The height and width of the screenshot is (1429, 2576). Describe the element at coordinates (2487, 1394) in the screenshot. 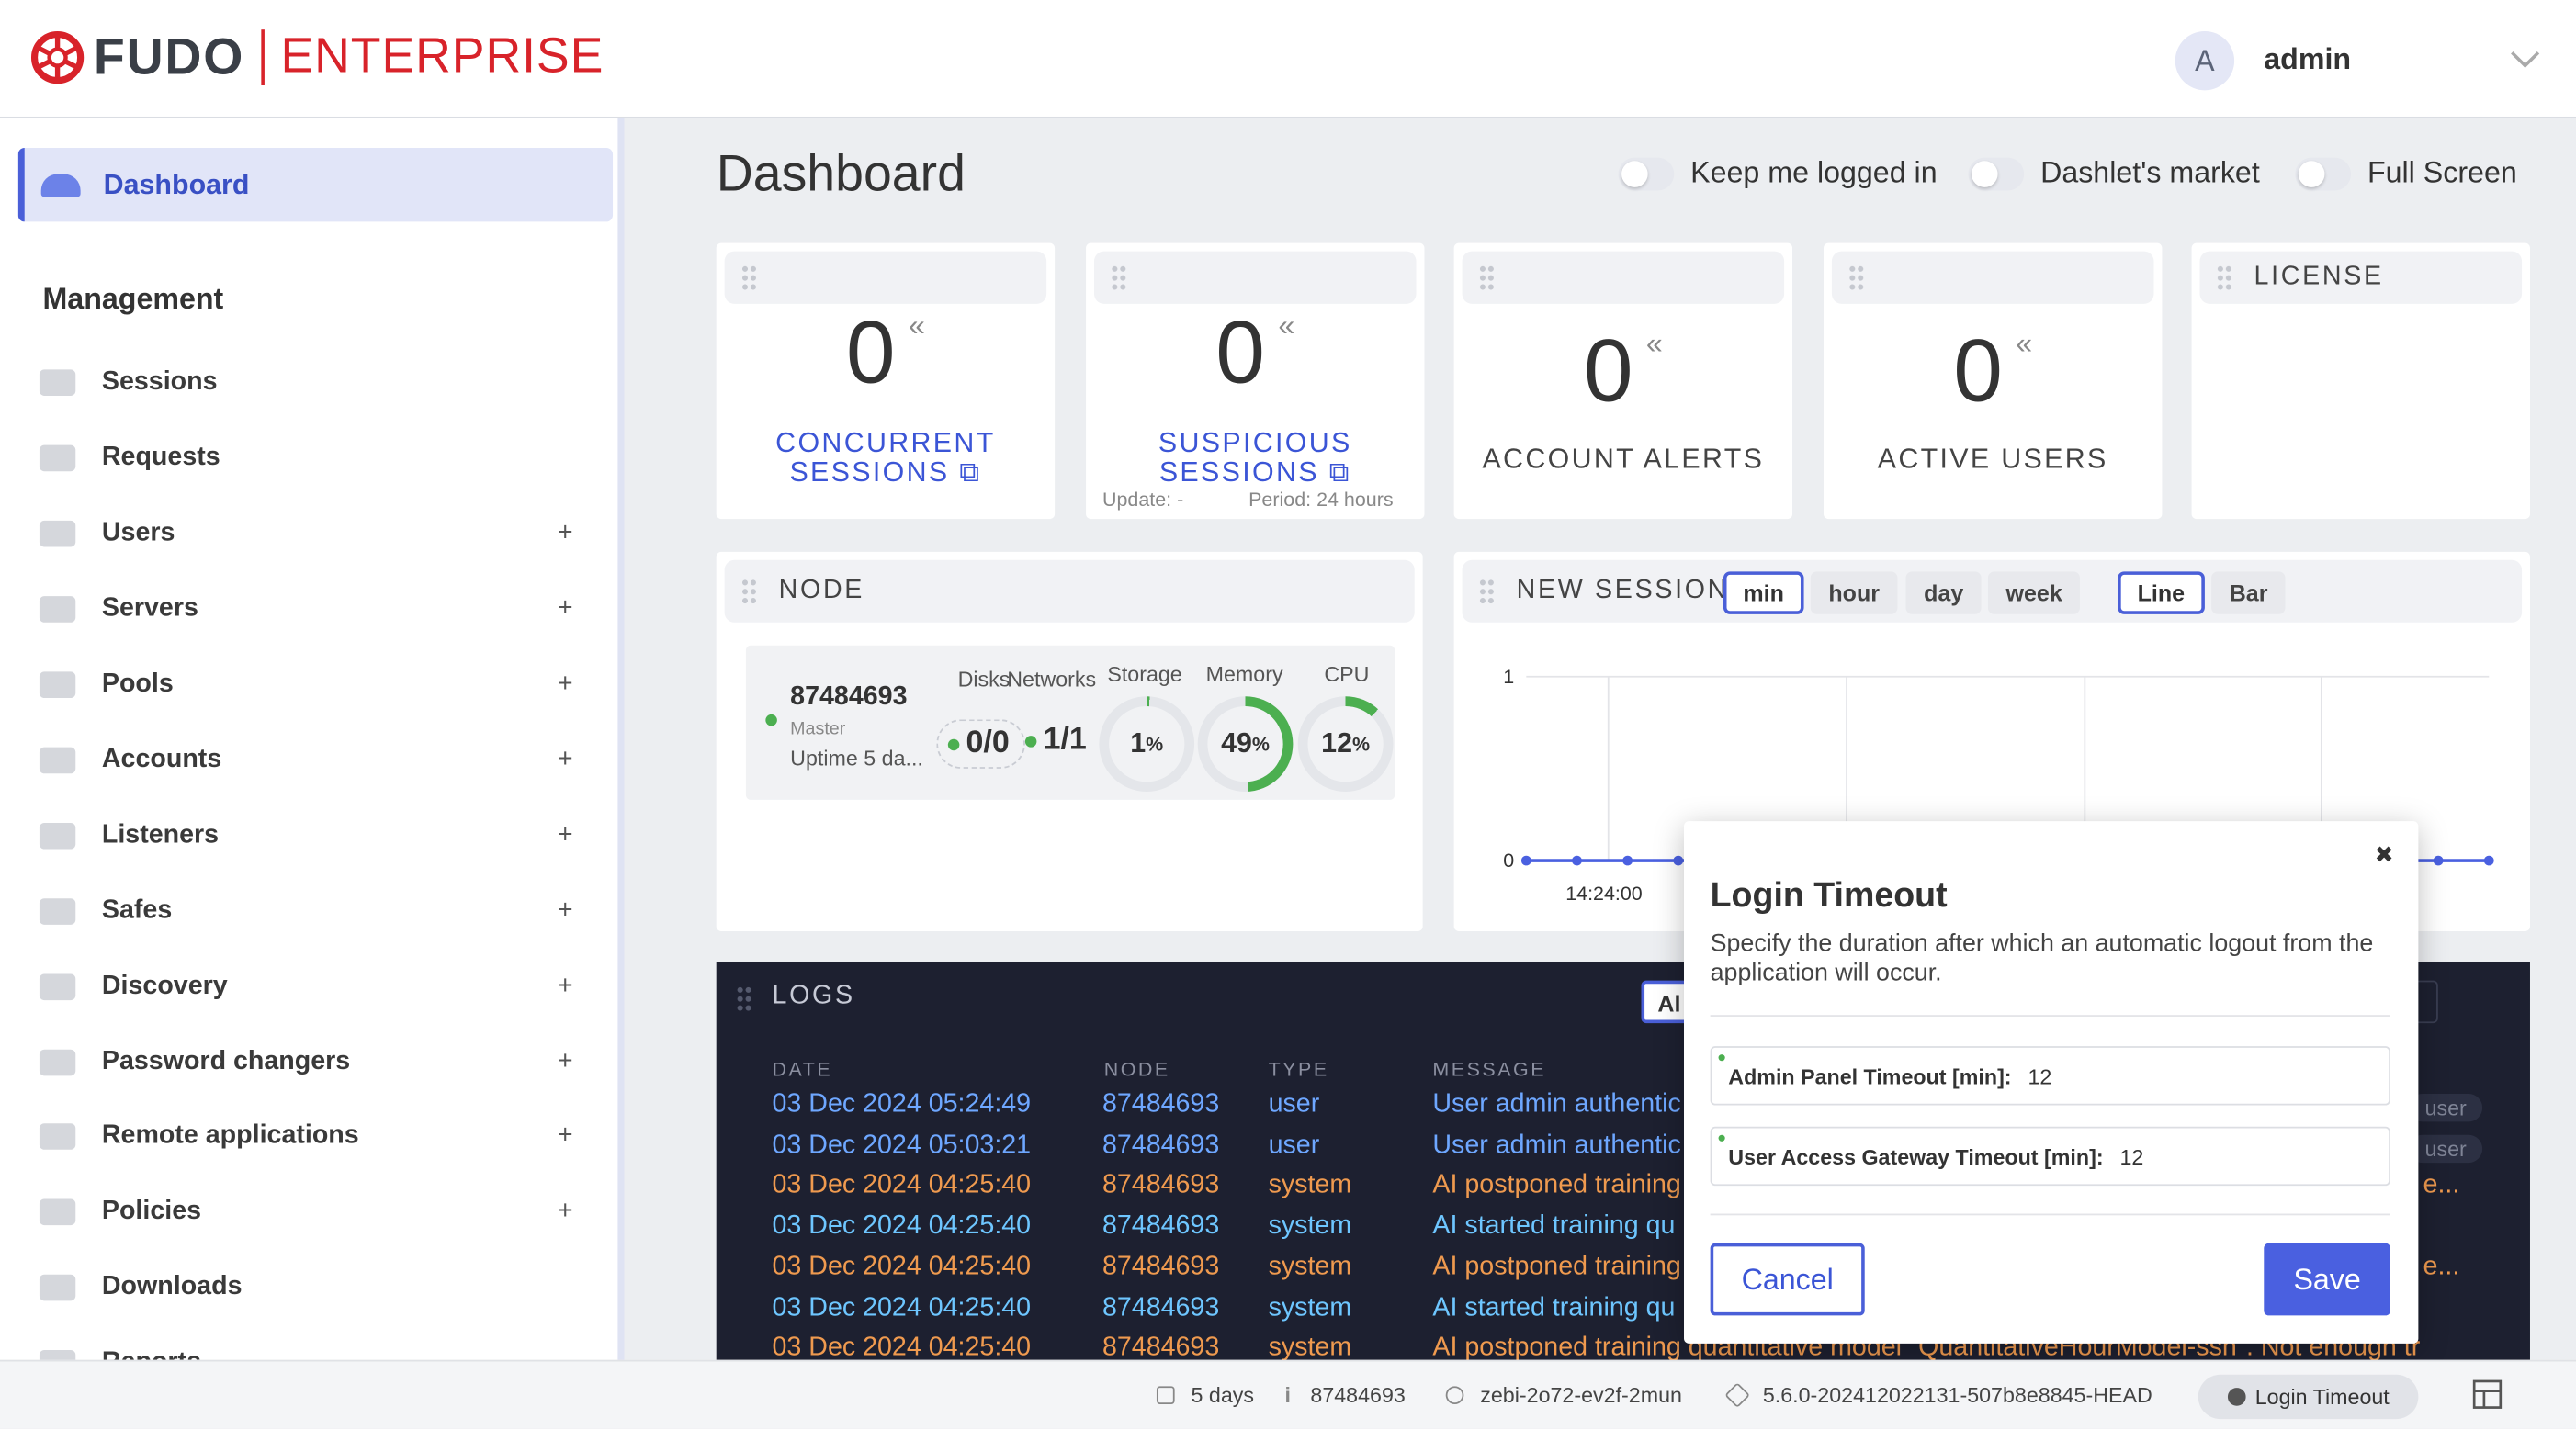

I see `layout-icon` at that location.